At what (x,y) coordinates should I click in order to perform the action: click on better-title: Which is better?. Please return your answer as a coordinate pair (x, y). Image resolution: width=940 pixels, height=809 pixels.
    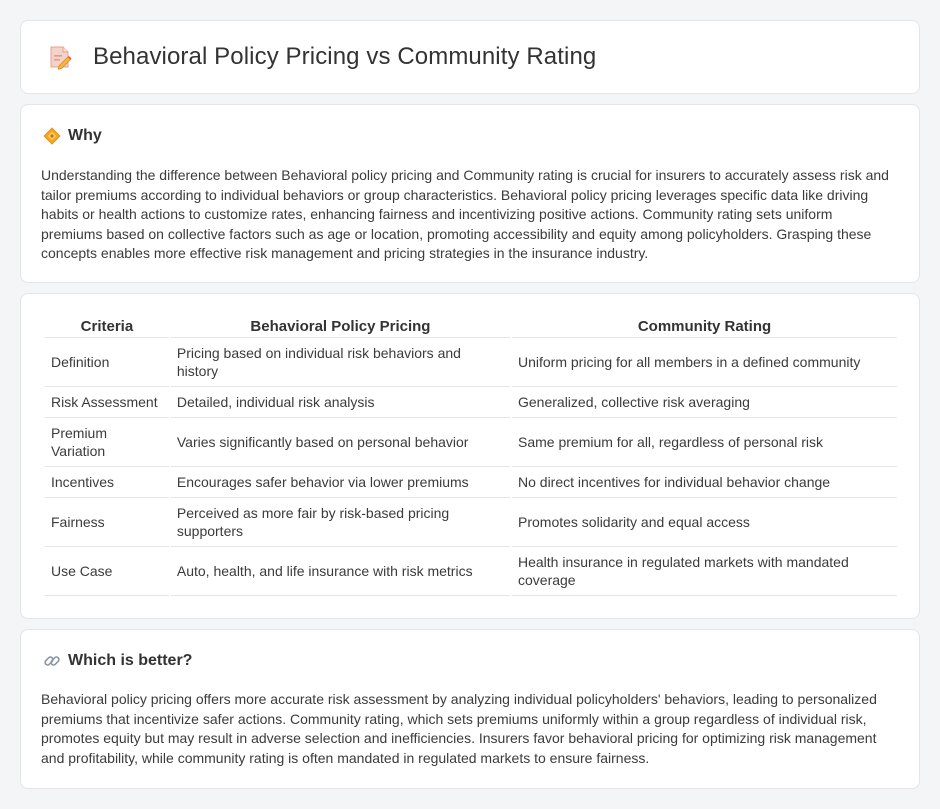
    Looking at the image, I should click on (130, 660).